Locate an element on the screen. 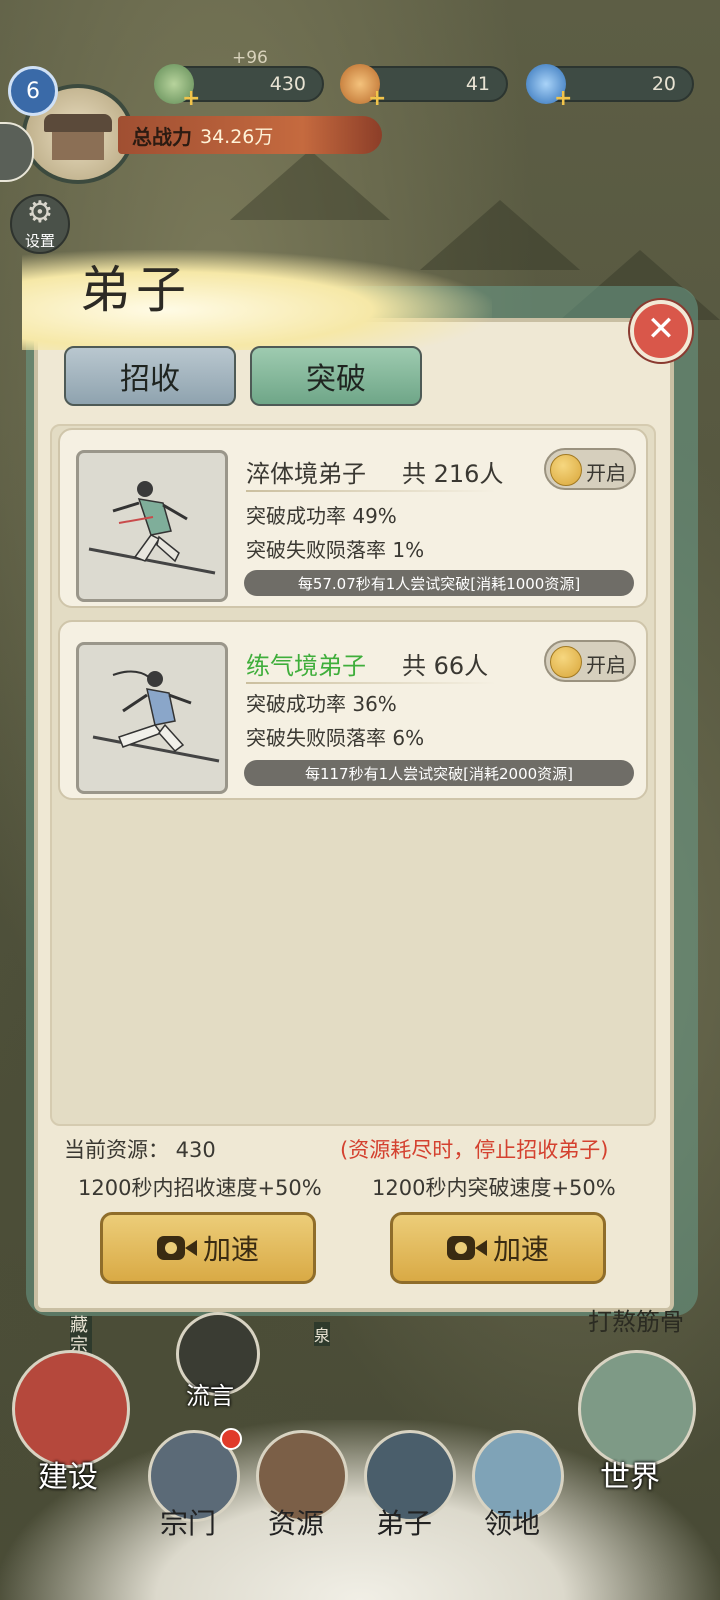  close-button: ✕ is located at coordinates (661, 331).